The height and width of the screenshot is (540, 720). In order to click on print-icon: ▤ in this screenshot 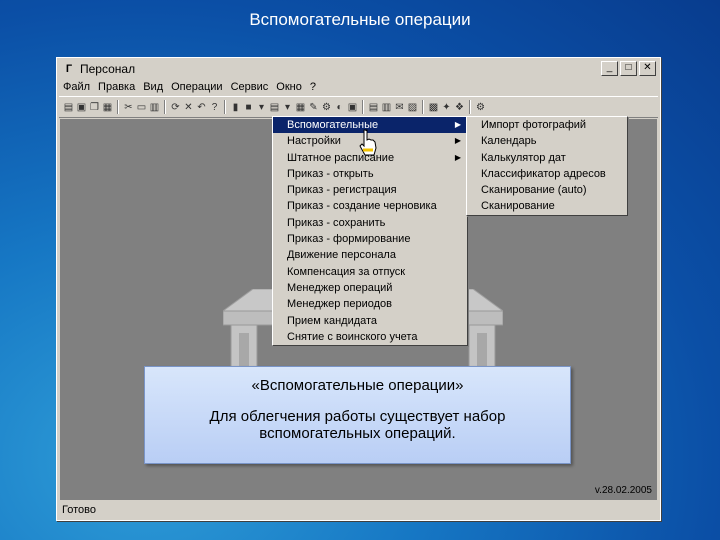, I will do `click(68, 107)`.